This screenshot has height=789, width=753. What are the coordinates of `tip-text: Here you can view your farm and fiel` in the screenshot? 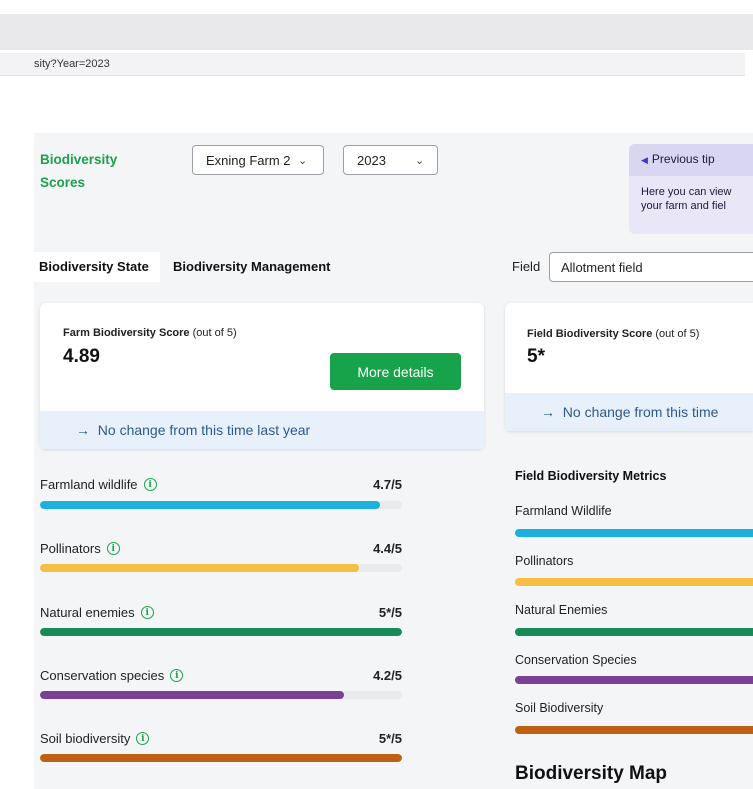 It's located at (697, 203).